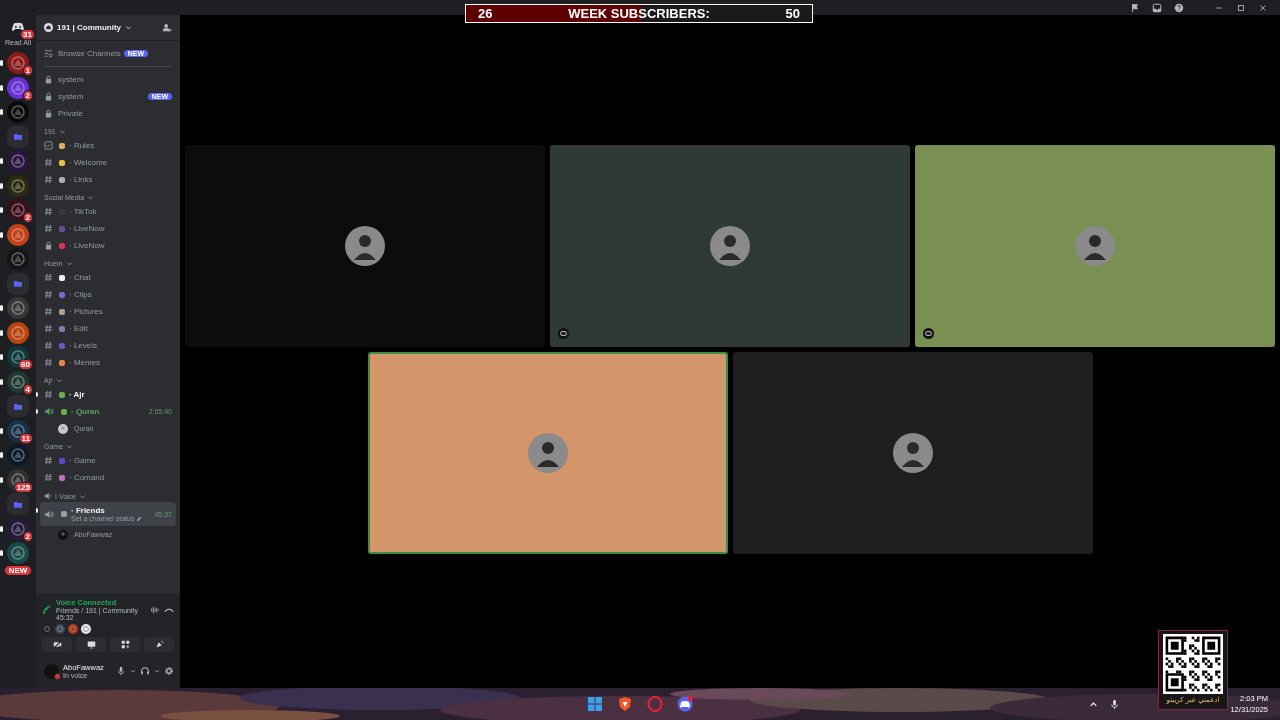 This screenshot has width=1280, height=720. Describe the element at coordinates (108, 477) in the screenshot. I see `channel-item: · Comand` at that location.